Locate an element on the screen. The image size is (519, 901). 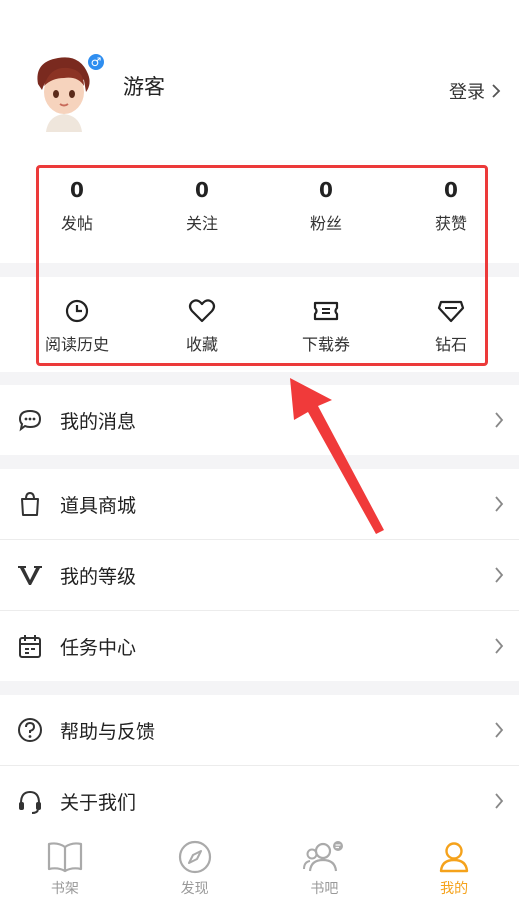
compass-icon is located at coordinates (194, 857).